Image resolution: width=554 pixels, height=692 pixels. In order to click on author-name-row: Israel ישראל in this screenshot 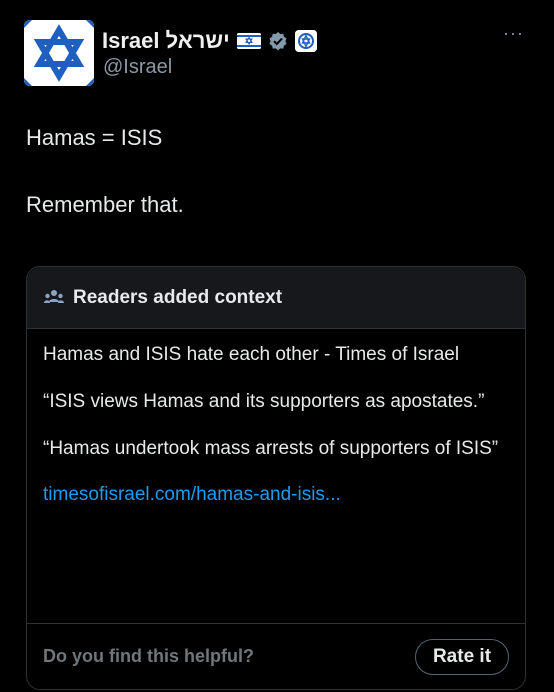, I will do `click(209, 41)`.